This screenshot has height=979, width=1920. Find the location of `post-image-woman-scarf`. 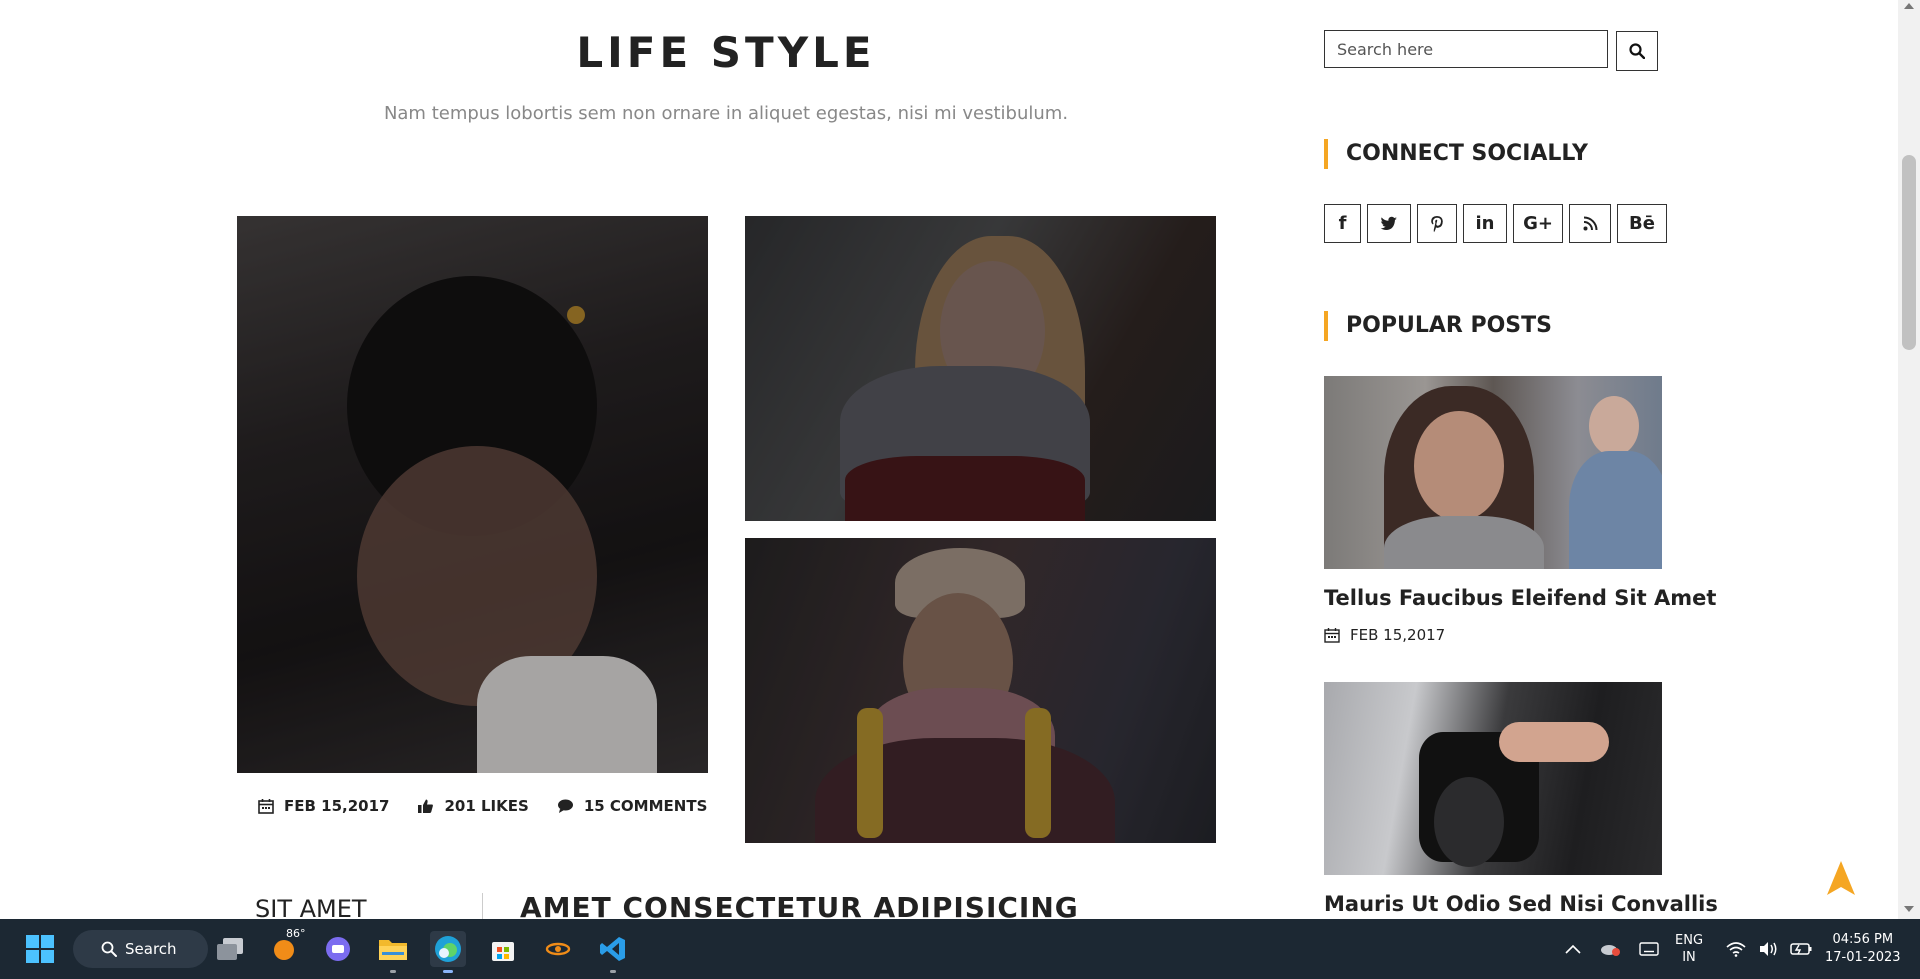

post-image-woman-scarf is located at coordinates (980, 368).